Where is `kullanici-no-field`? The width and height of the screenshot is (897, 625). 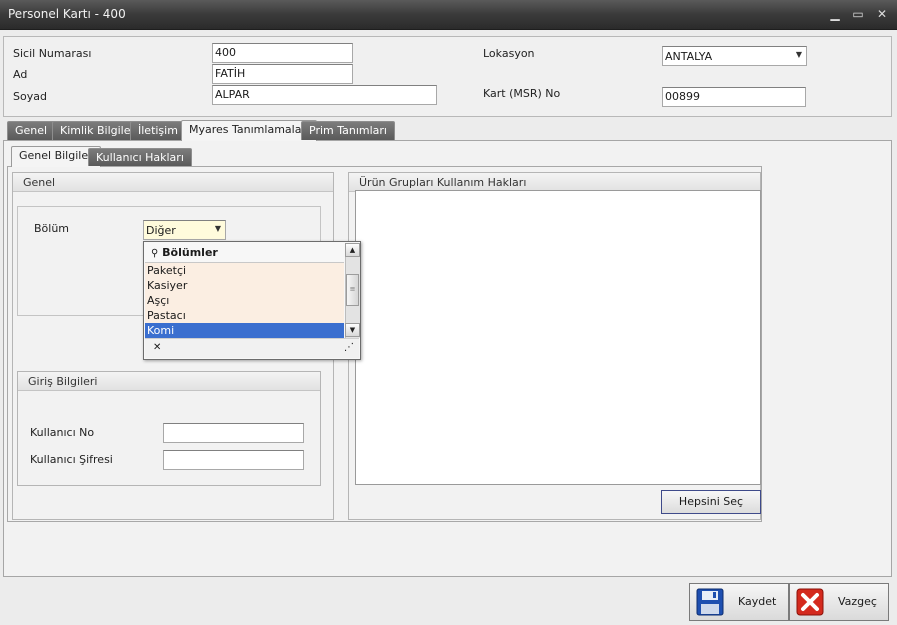 kullanici-no-field is located at coordinates (233, 433).